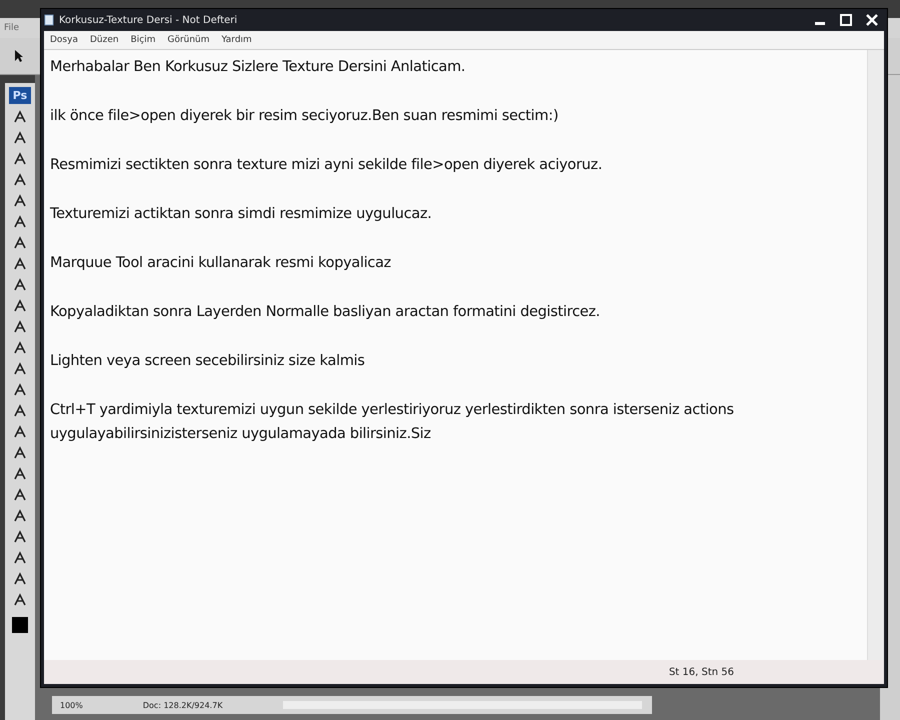  What do you see at coordinates (325, 312) in the screenshot?
I see `text-line: Kopyaladiktan sonra Layerden Normalle basliyan aractan formatini degistircez.` at bounding box center [325, 312].